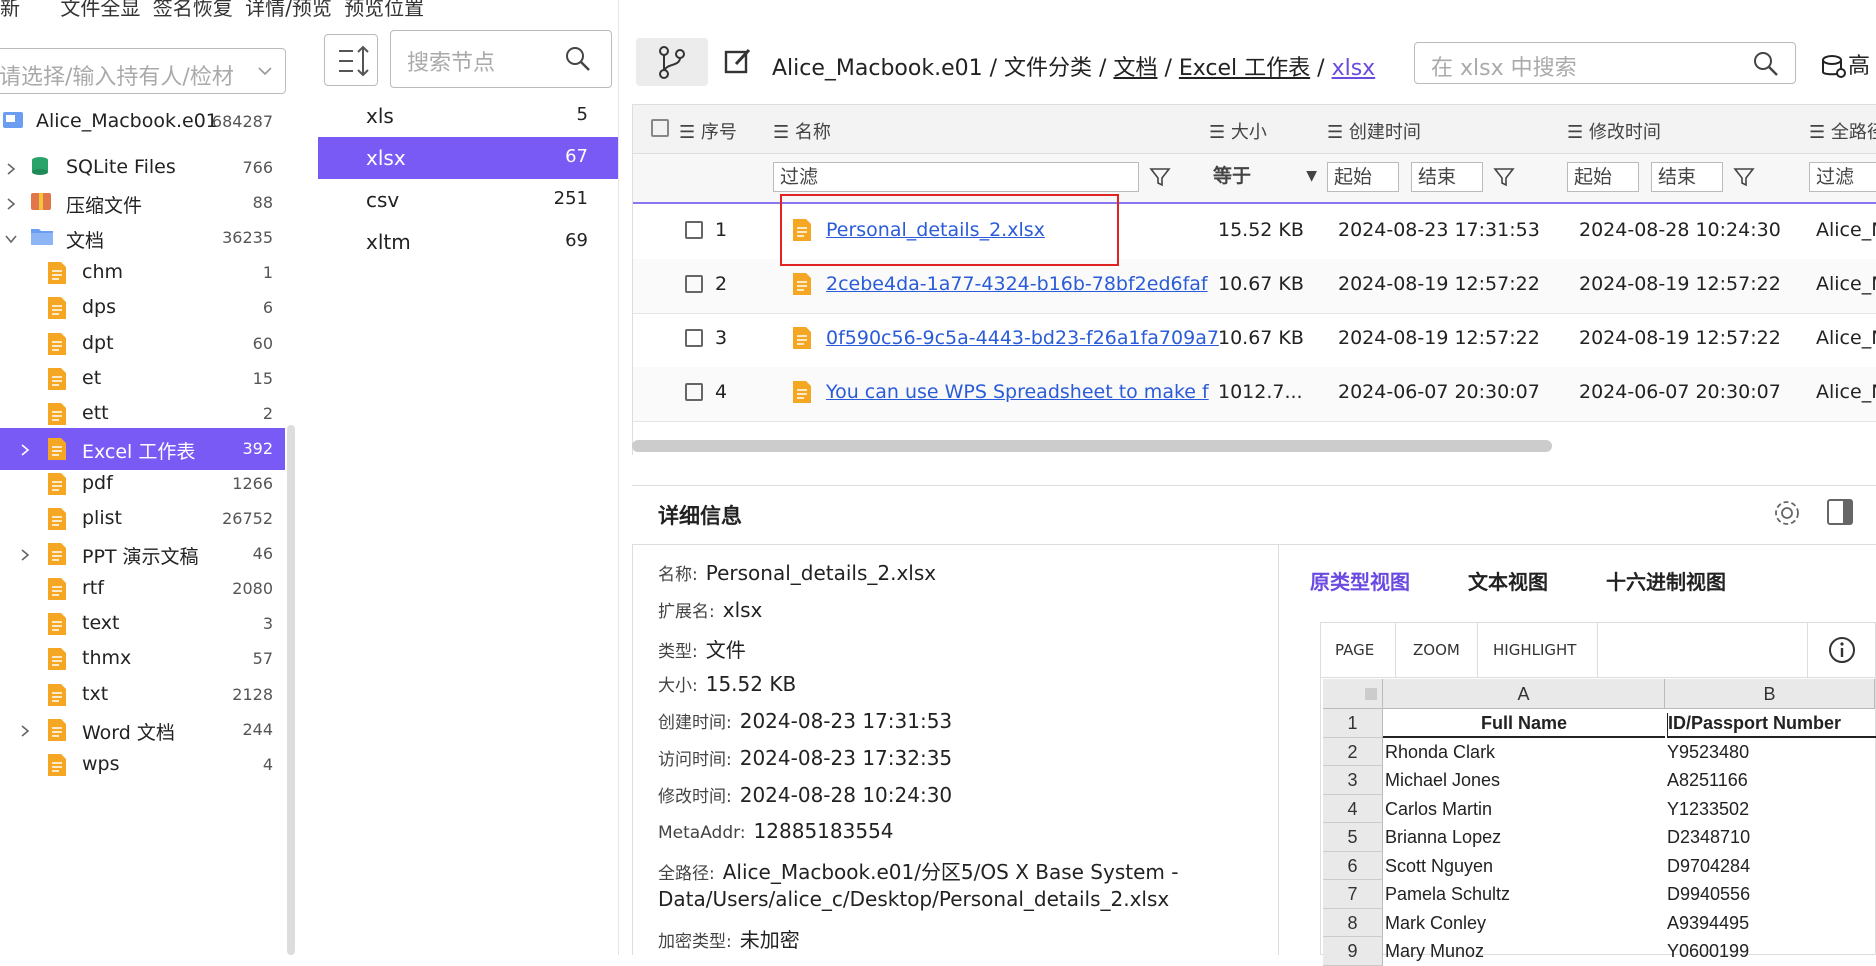  Describe the element at coordinates (142, 122) in the screenshot. I see `tree-item: Alice_Macbook.e01 684287` at that location.